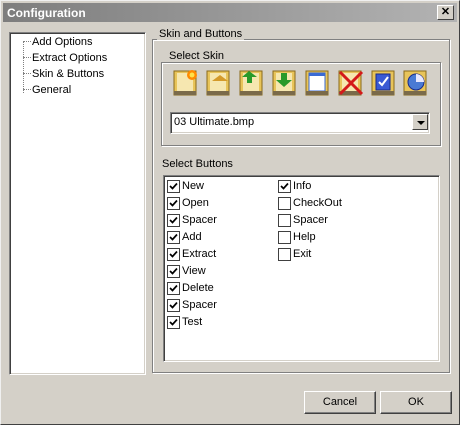  Describe the element at coordinates (300, 123) in the screenshot. I see `skin-select: 03 Ultimate.bmp` at that location.